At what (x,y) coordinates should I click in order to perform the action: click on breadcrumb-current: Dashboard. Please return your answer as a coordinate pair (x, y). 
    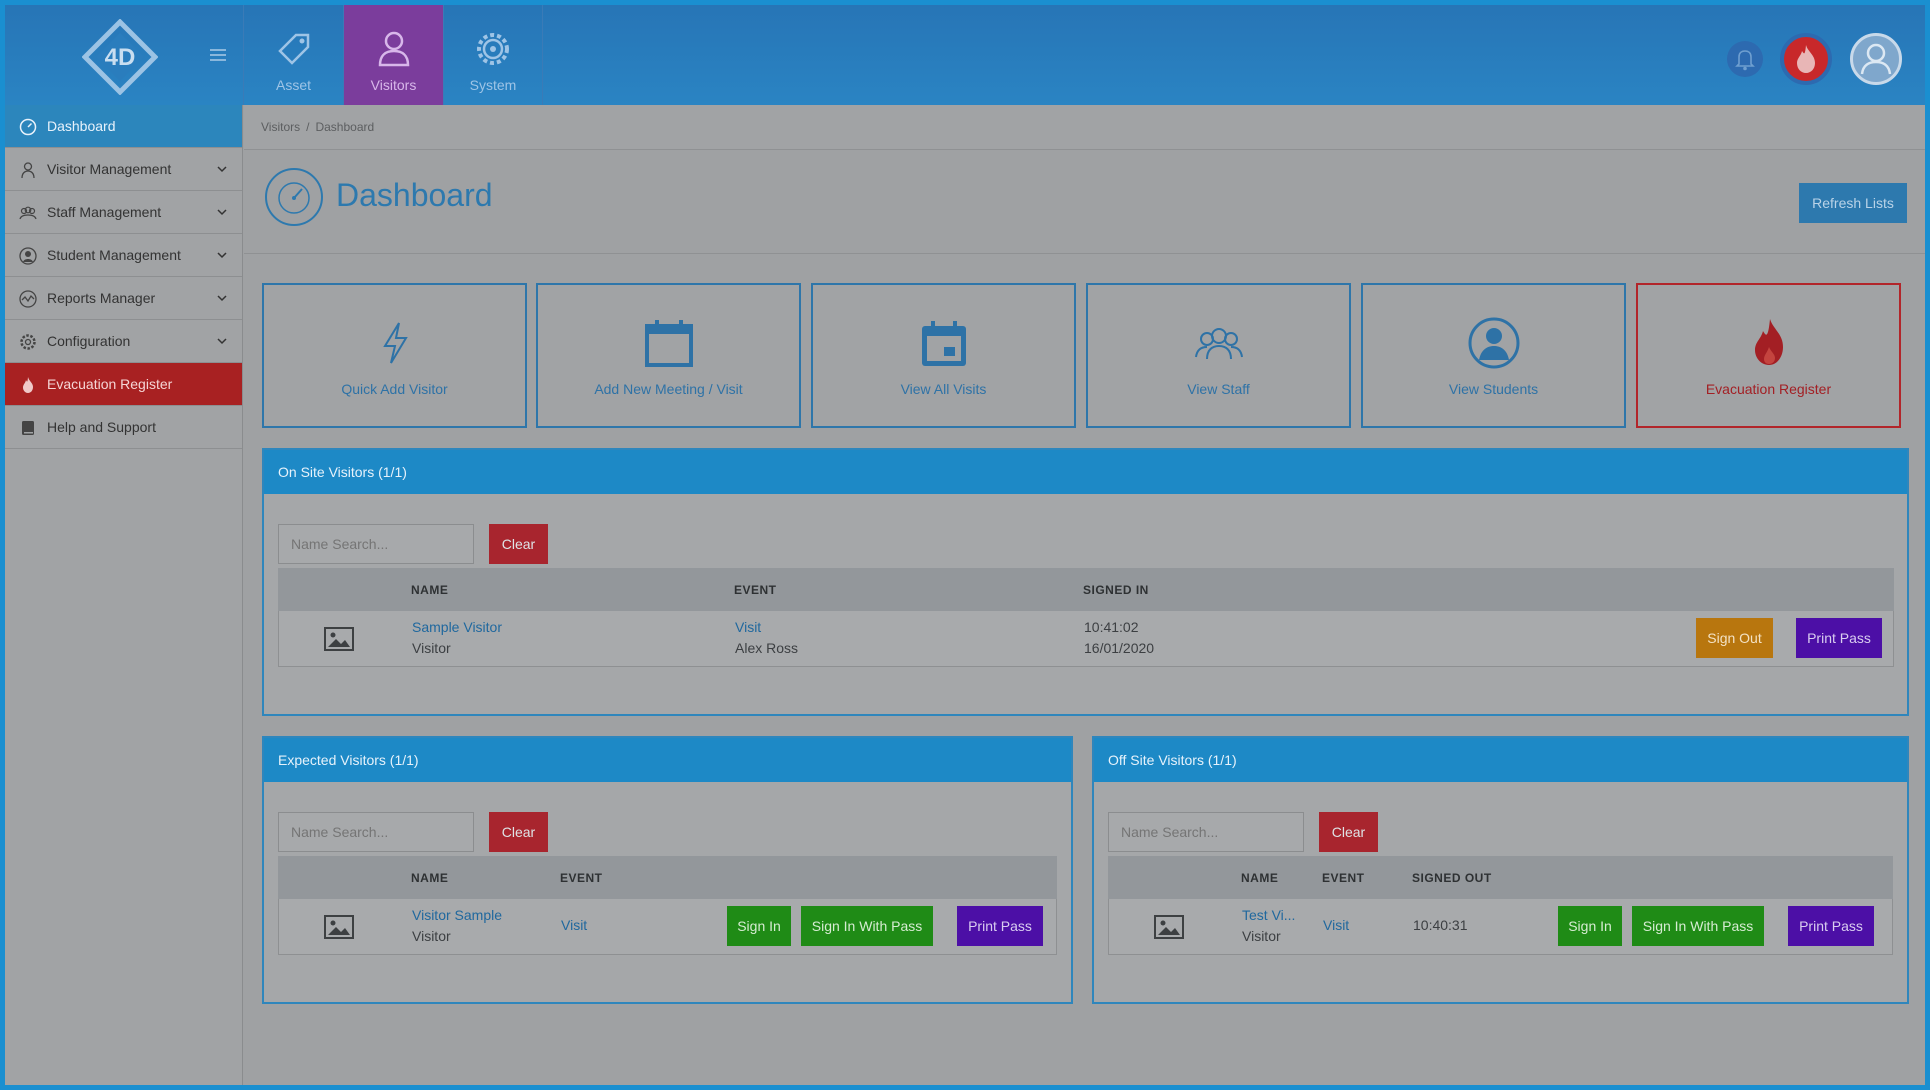
    Looking at the image, I should click on (345, 127).